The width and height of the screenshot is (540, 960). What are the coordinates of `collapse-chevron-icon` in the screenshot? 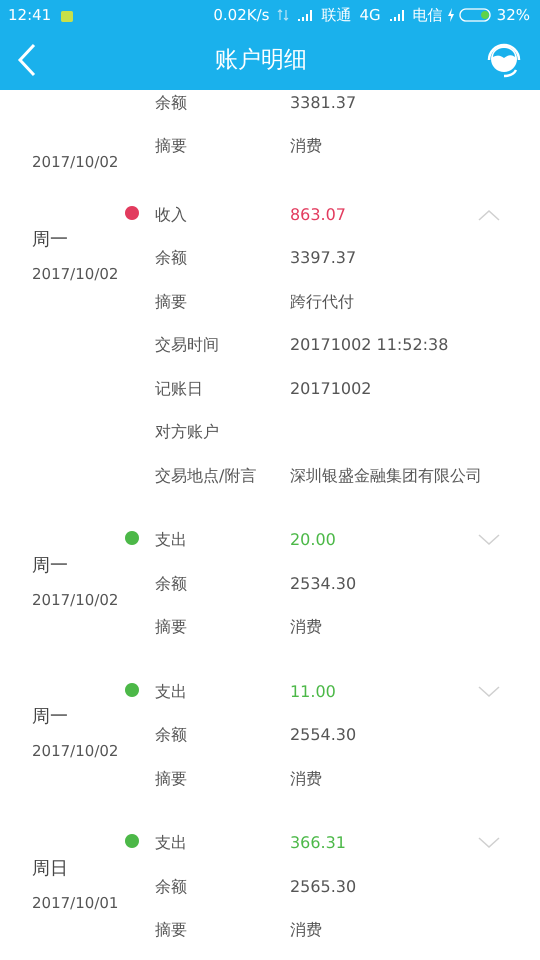 It's located at (489, 214).